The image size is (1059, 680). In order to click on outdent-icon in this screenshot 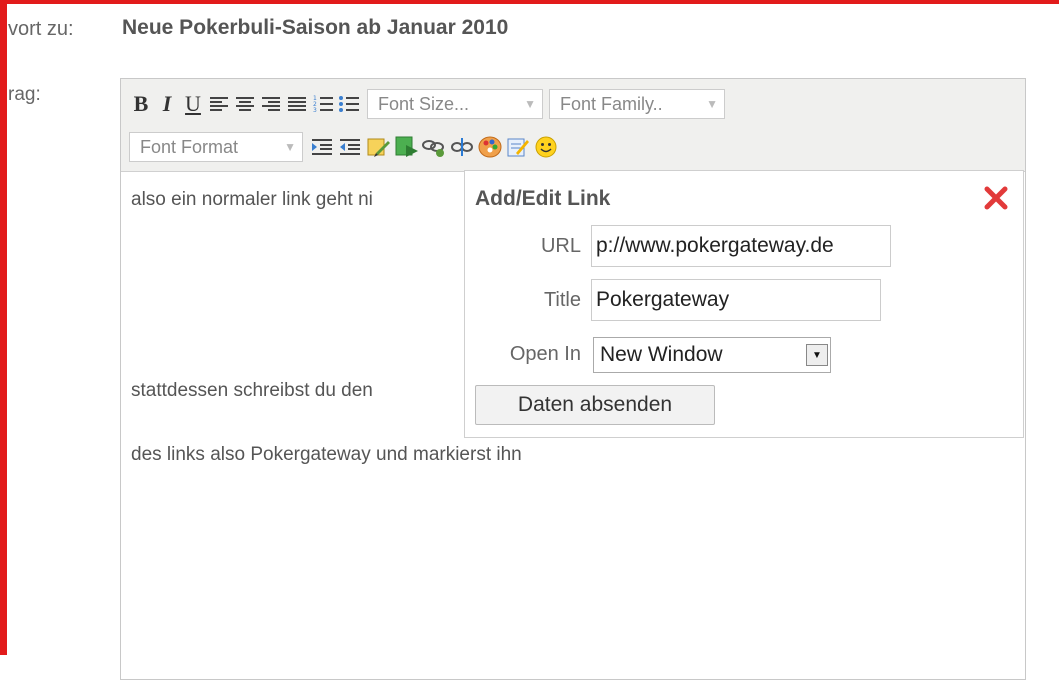, I will do `click(350, 147)`.